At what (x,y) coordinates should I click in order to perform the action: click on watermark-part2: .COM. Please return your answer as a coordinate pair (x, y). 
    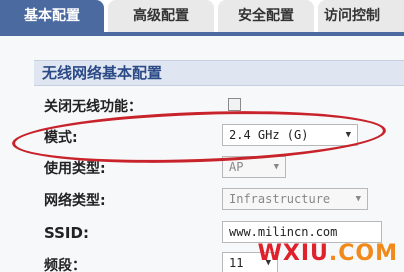
    Looking at the image, I should click on (363, 253).